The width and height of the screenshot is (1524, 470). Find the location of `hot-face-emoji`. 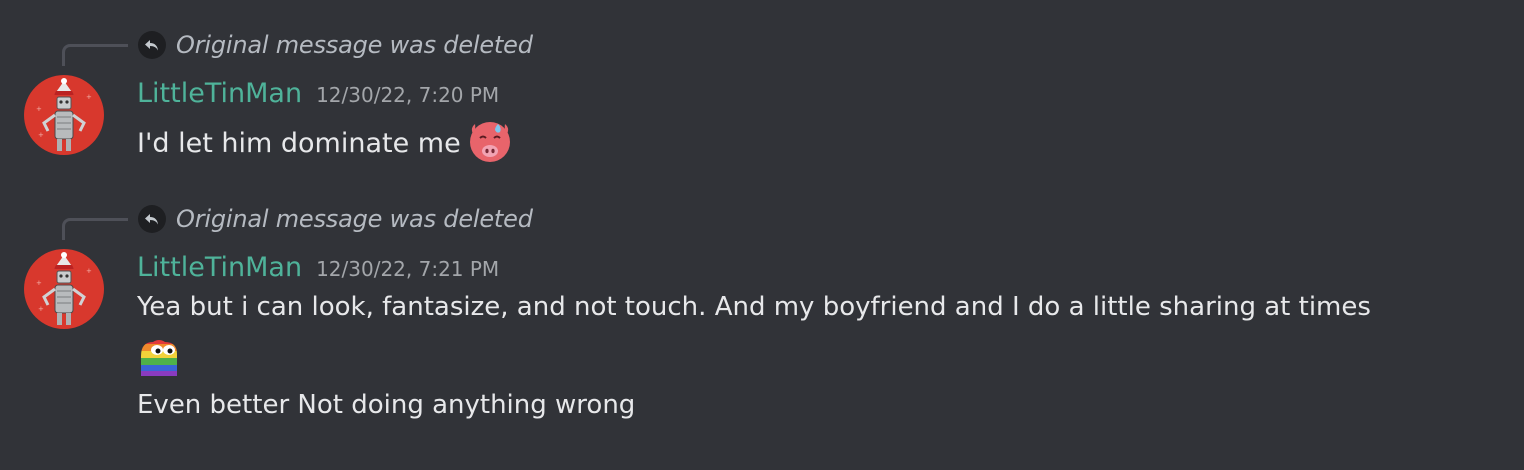

hot-face-emoji is located at coordinates (490, 144).